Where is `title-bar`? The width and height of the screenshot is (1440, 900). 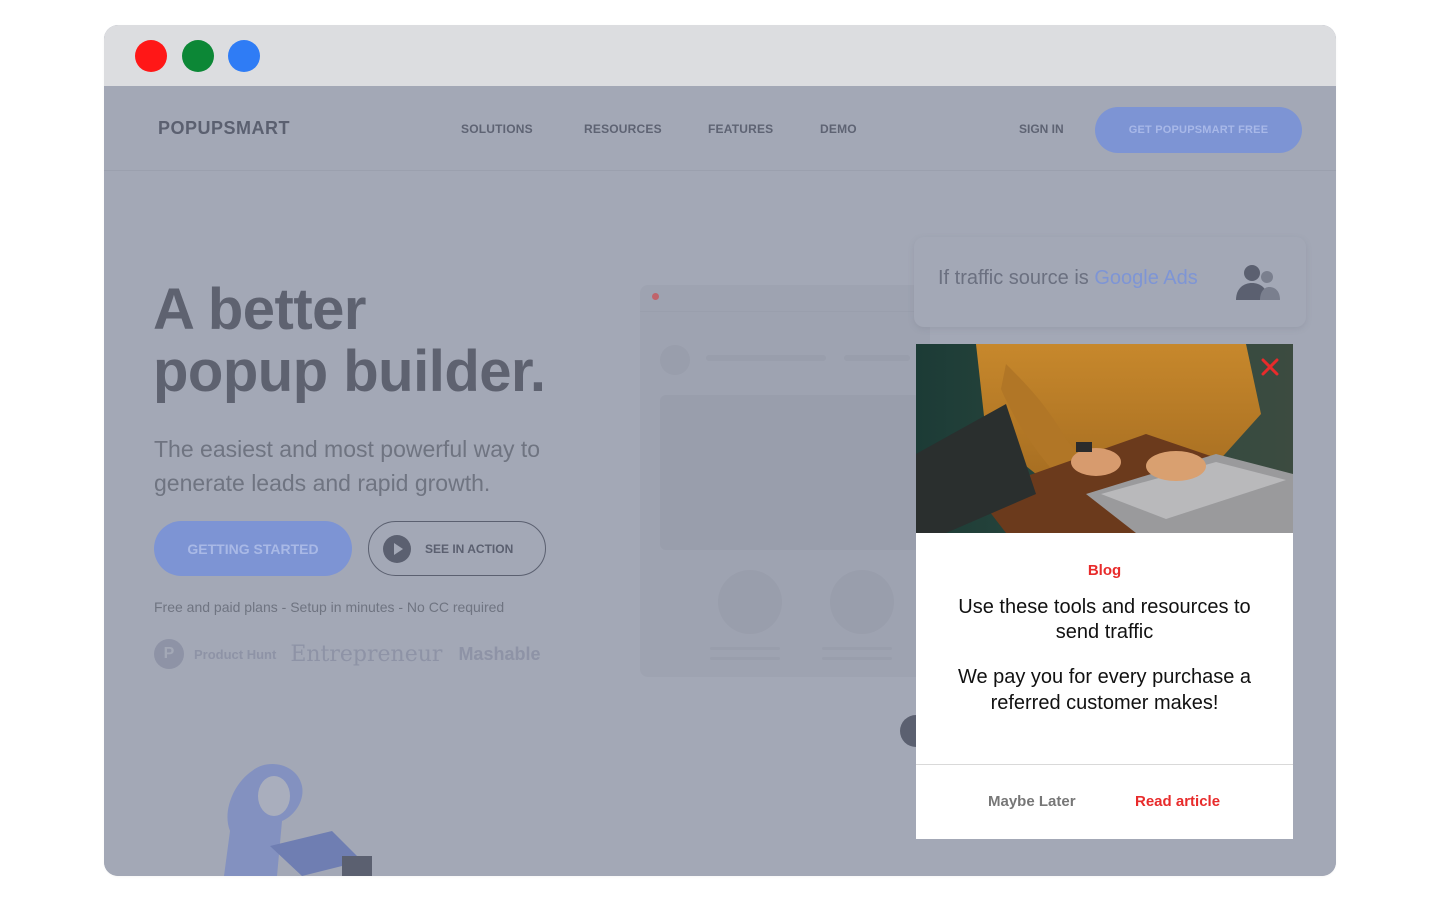
title-bar is located at coordinates (720, 55).